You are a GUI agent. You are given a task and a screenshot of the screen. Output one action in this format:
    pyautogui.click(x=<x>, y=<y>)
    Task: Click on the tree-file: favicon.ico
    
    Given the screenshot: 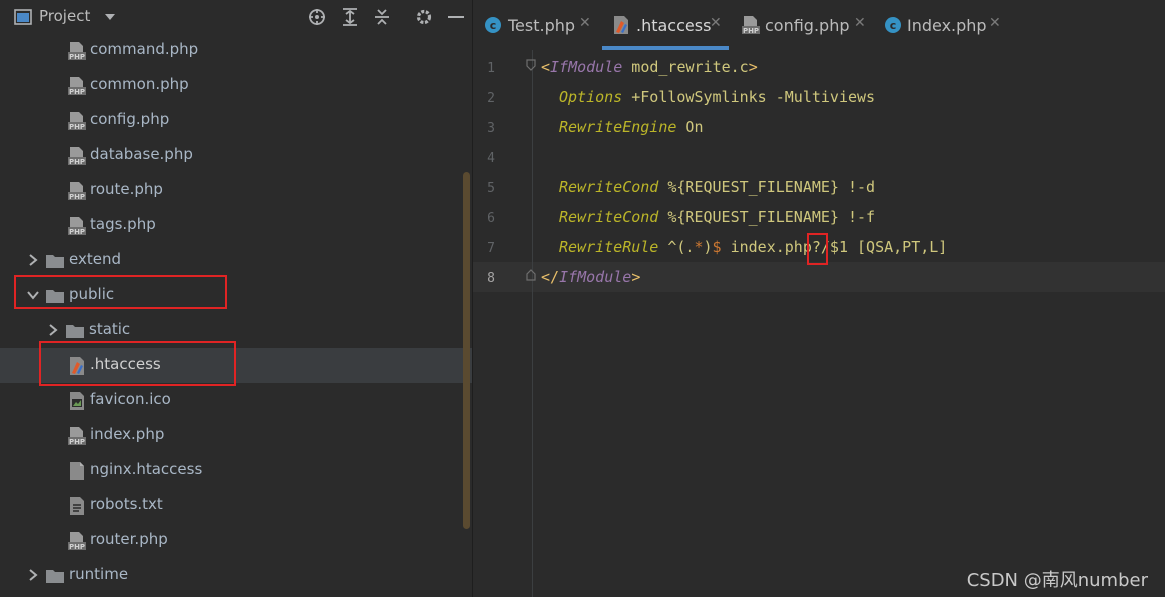 What is the action you would take?
    pyautogui.click(x=236, y=400)
    